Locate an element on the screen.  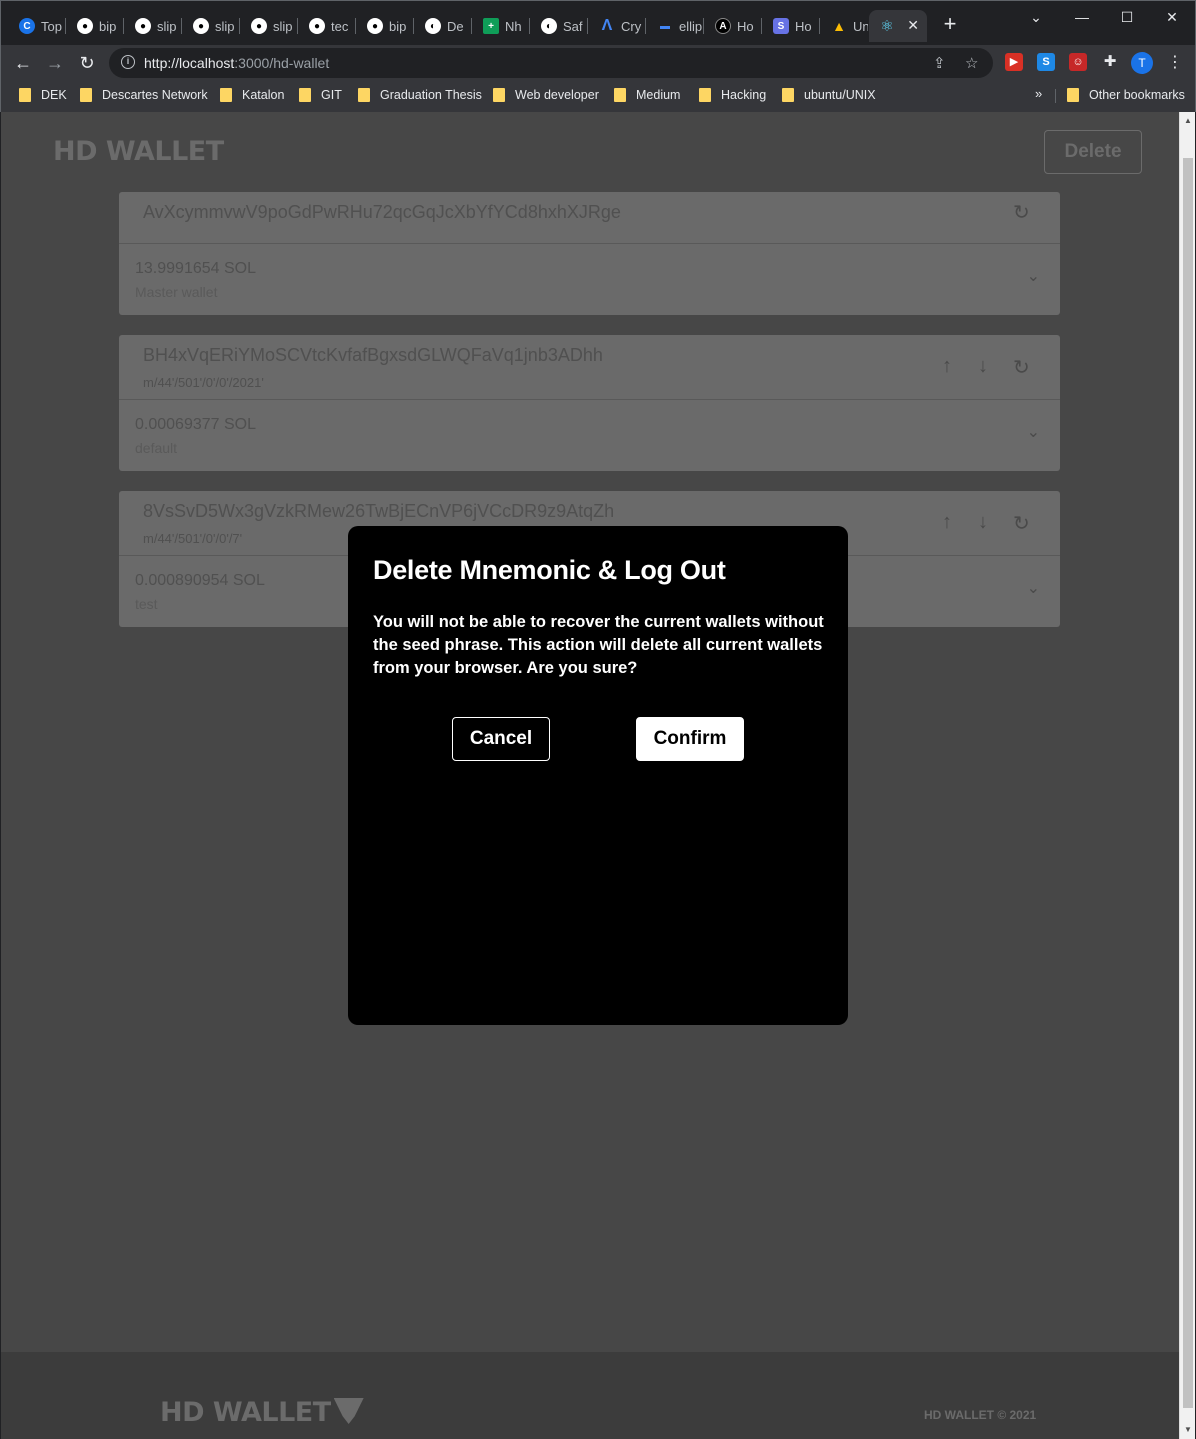
bookmark-webdev: Web developer is located at coordinates (546, 95).